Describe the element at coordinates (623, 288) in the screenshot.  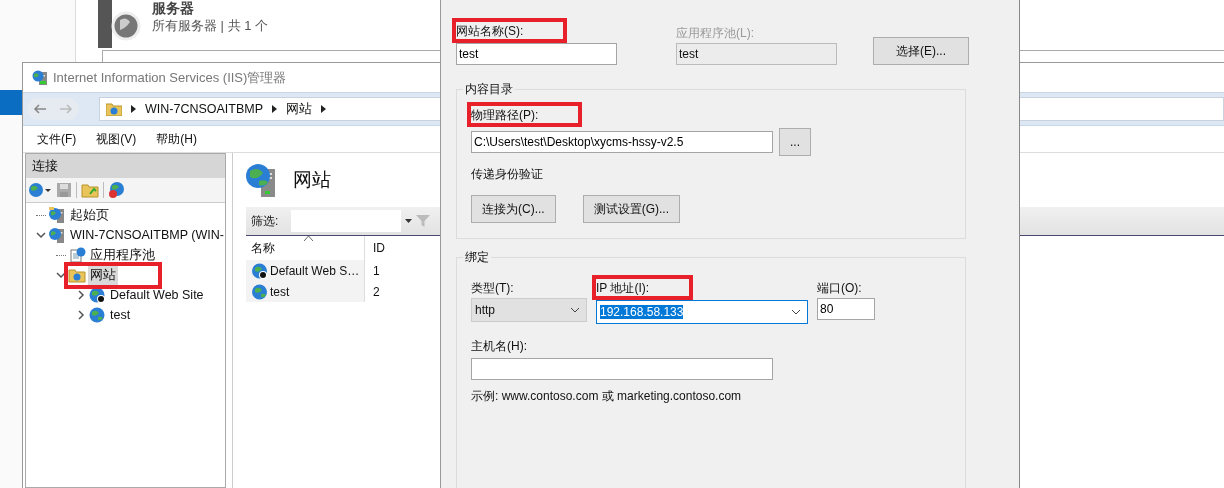
I see `field-label: IP 地址(I):` at that location.